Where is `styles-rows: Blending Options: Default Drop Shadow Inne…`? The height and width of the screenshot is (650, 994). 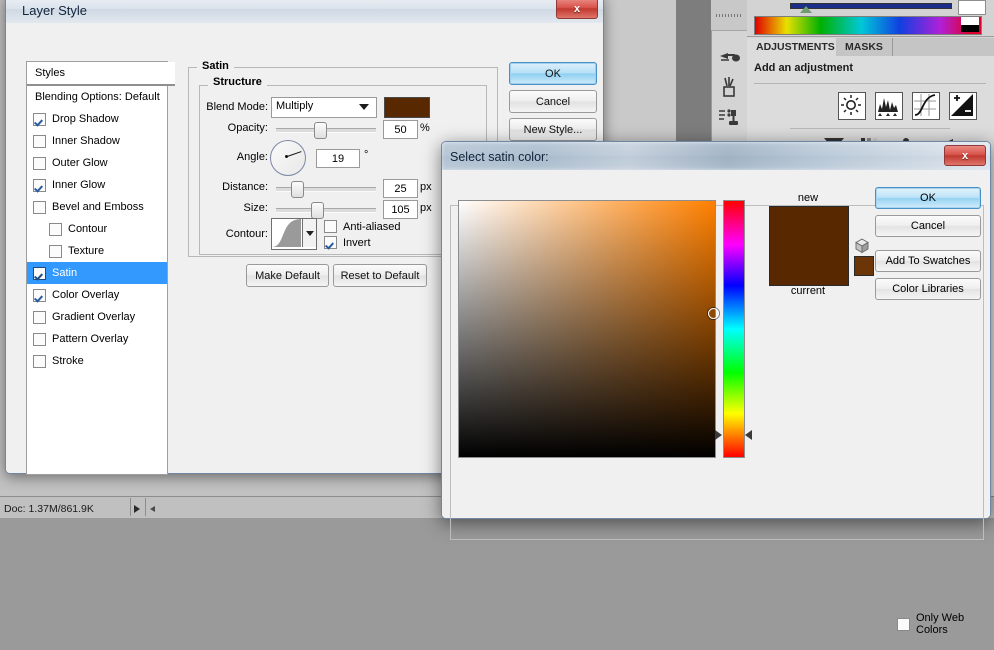 styles-rows: Blending Options: Default Drop Shadow Inne… is located at coordinates (97, 229).